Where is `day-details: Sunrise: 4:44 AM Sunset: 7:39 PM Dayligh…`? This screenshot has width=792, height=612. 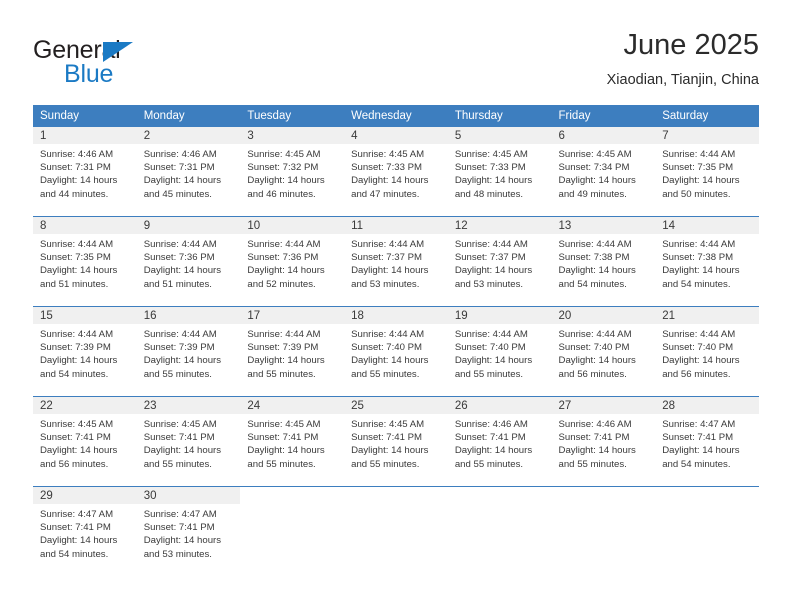
day-details: Sunrise: 4:44 AM Sunset: 7:39 PM Dayligh… is located at coordinates (189, 352).